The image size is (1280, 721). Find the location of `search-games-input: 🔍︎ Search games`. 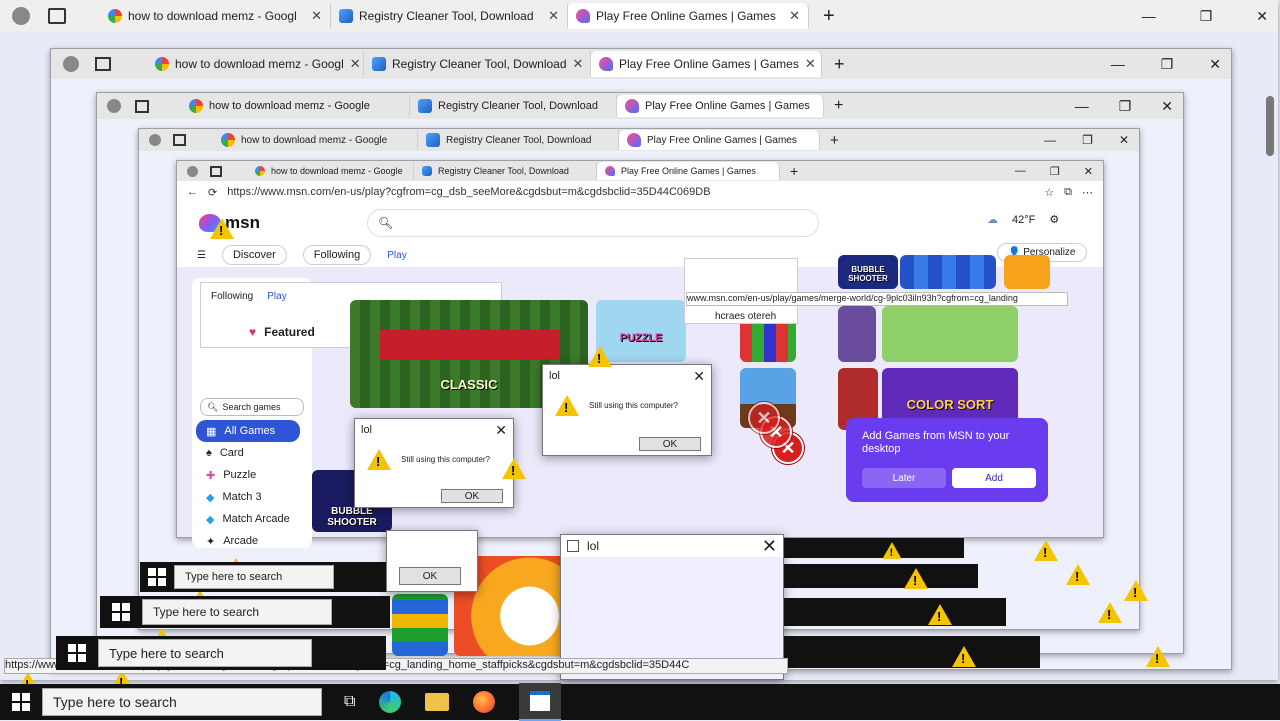

search-games-input: 🔍︎ Search games is located at coordinates (252, 407).